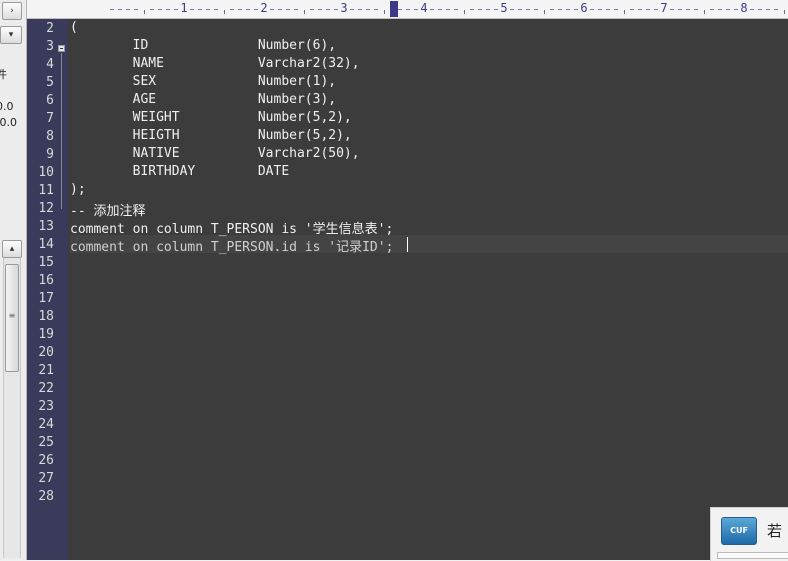 The width and height of the screenshot is (788, 561). What do you see at coordinates (12, 408) in the screenshot?
I see `panel-scrollbar: ≡` at bounding box center [12, 408].